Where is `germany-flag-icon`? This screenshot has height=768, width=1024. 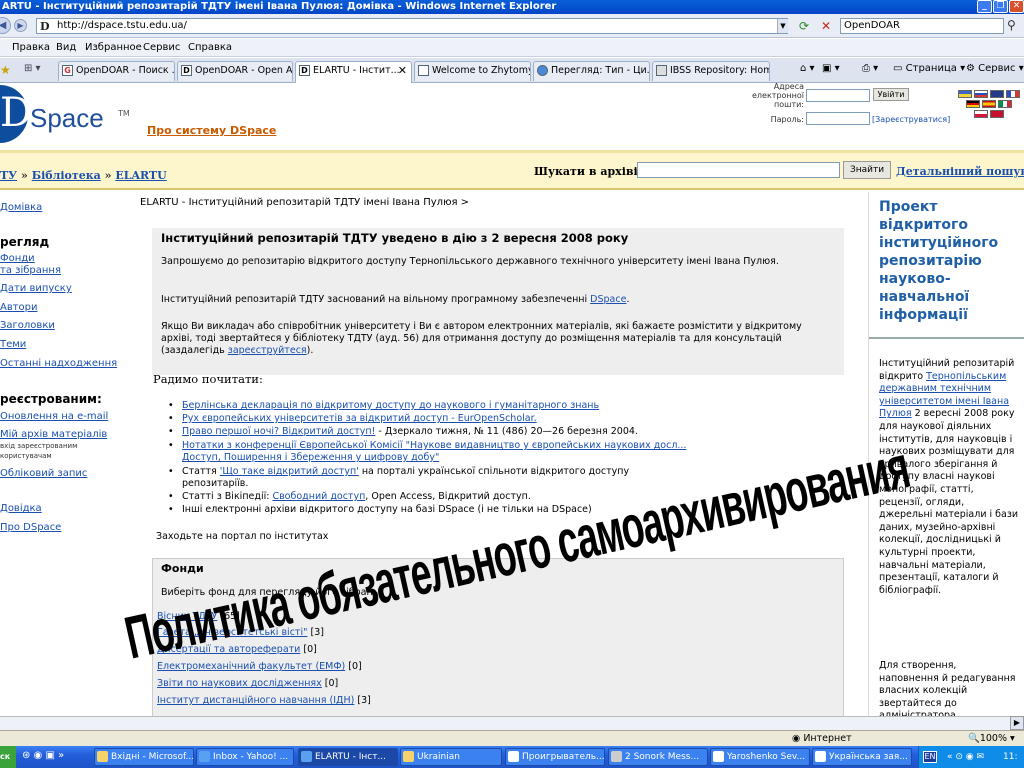 germany-flag-icon is located at coordinates (973, 104).